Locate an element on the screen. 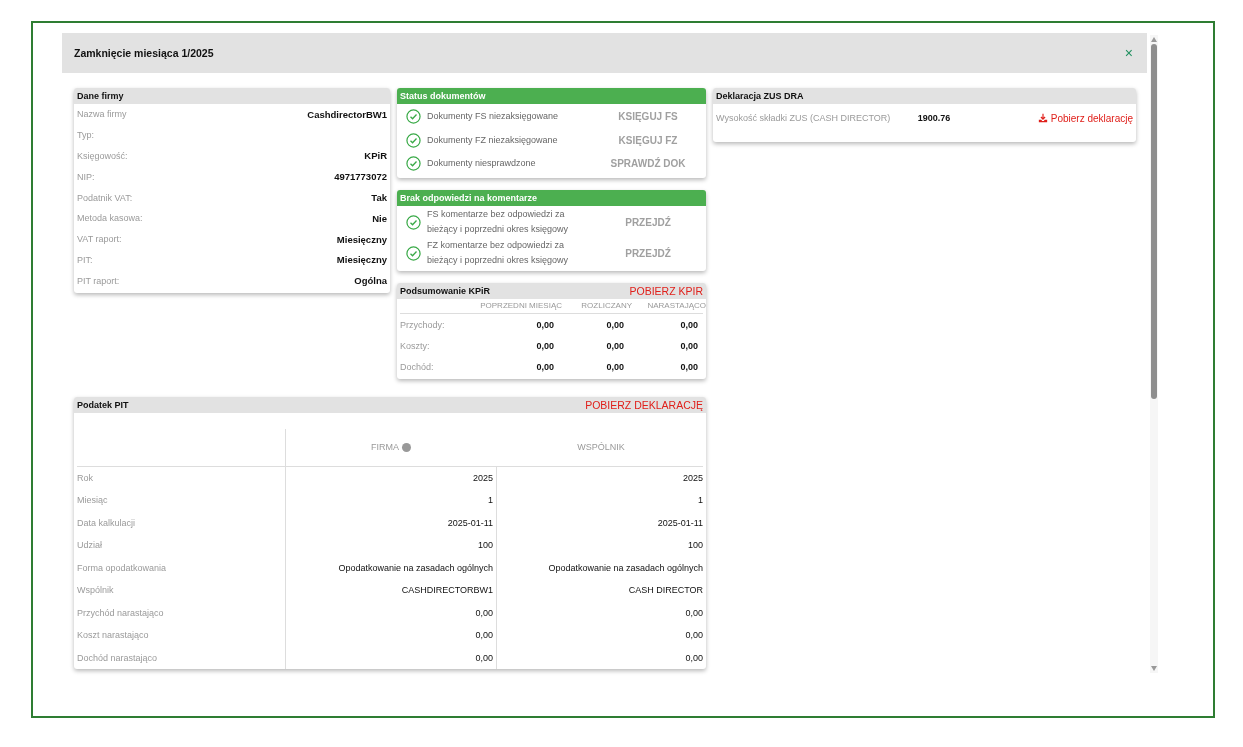  field-label: VAT raport: is located at coordinates (99, 239).